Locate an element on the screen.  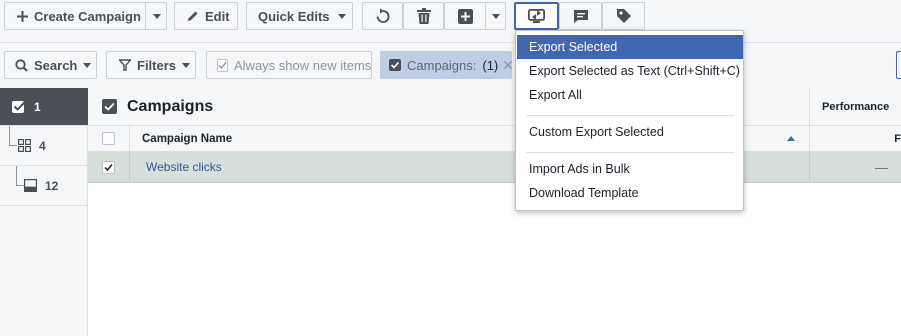
tag-icon is located at coordinates (624, 16).